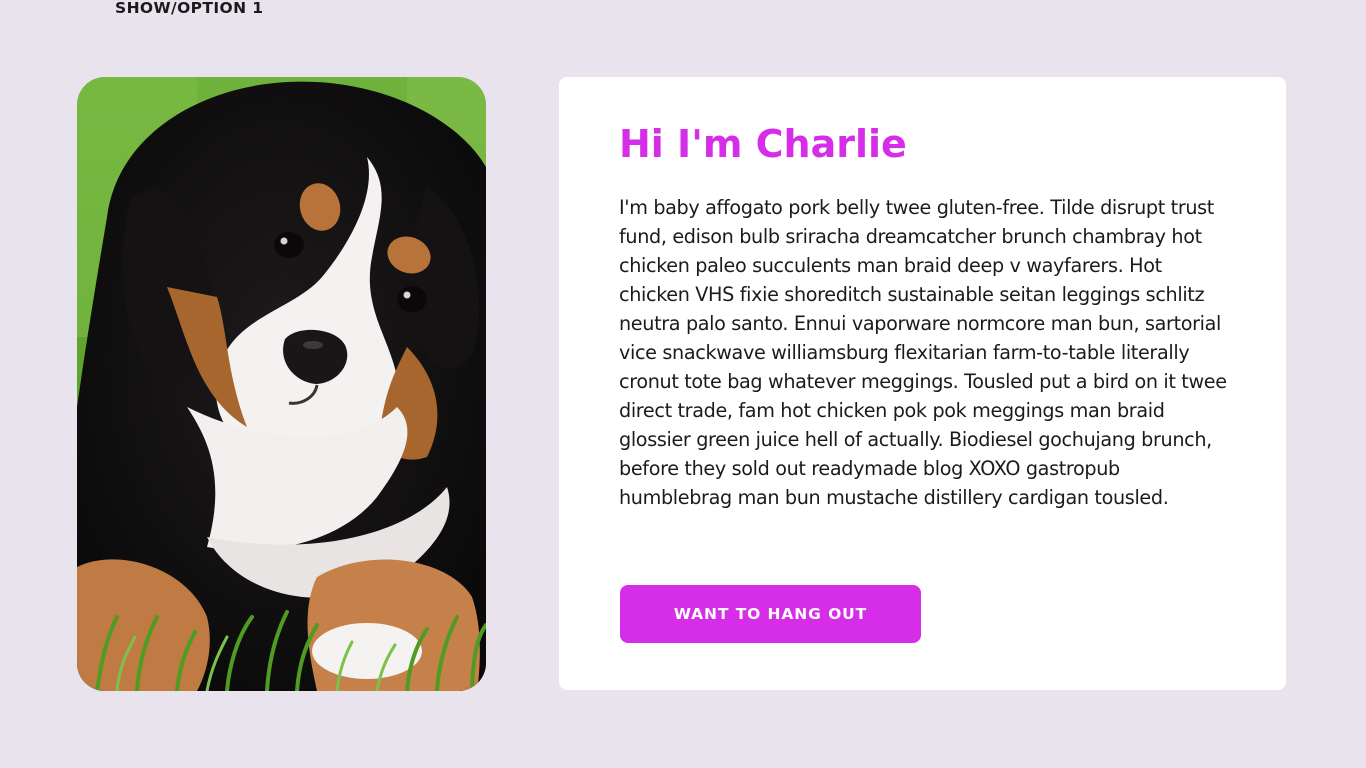 The image size is (1366, 768). I want to click on card-title: Hi I'm Charlie, so click(763, 144).